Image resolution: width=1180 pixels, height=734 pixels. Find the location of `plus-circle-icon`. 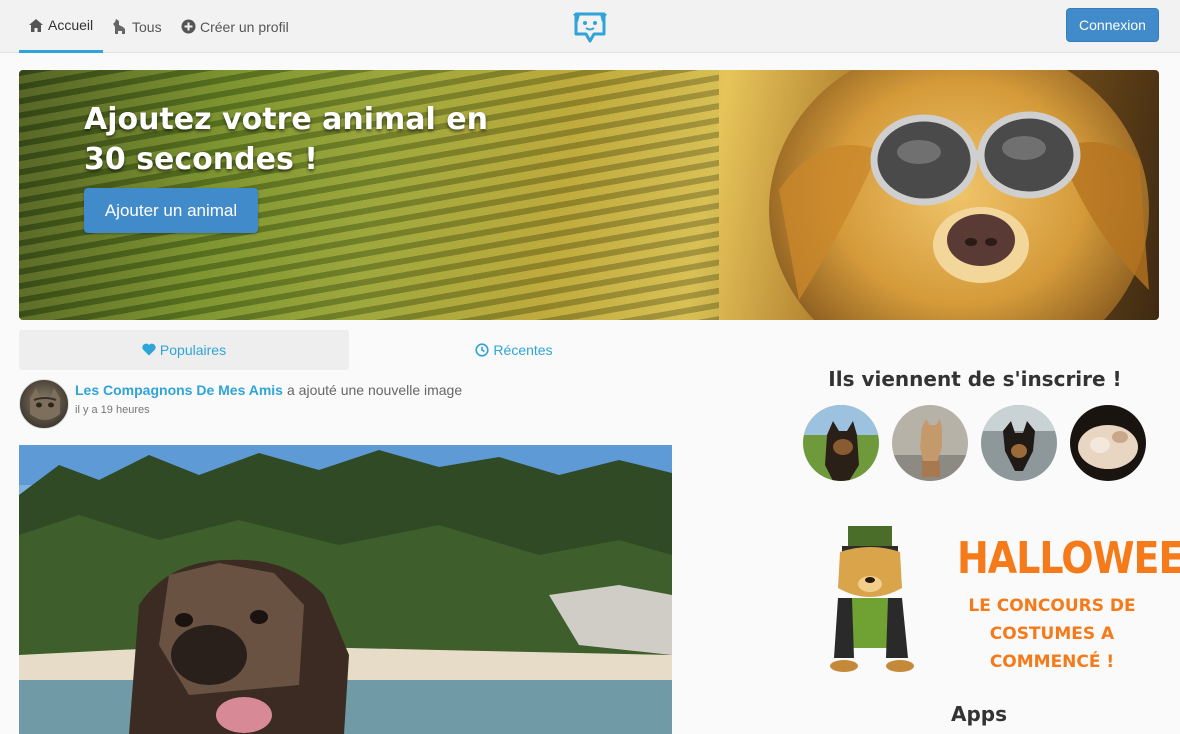

plus-circle-icon is located at coordinates (188, 27).